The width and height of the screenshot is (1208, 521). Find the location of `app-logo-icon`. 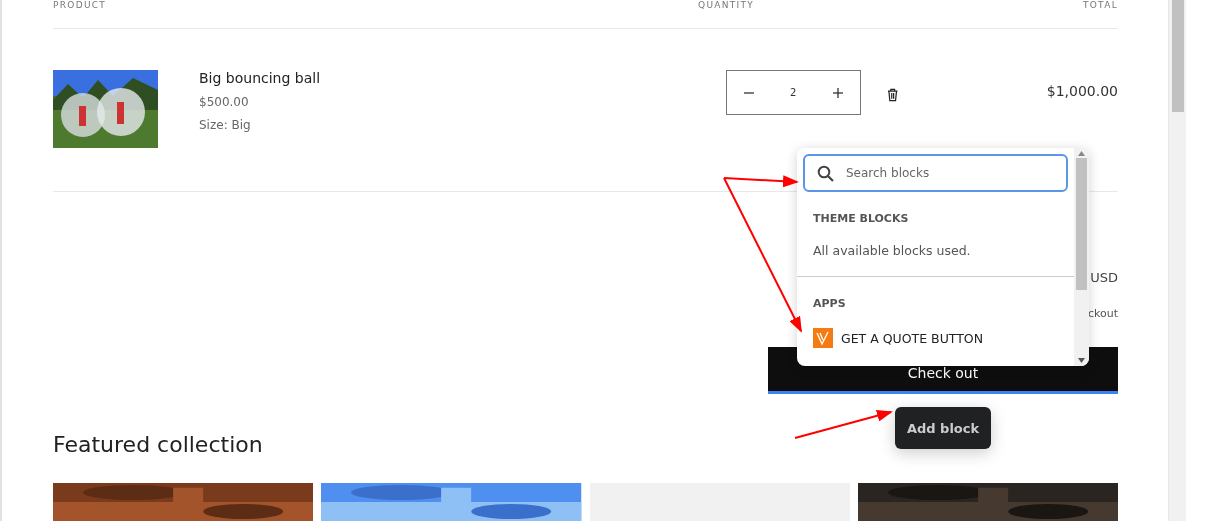

app-logo-icon is located at coordinates (823, 338).